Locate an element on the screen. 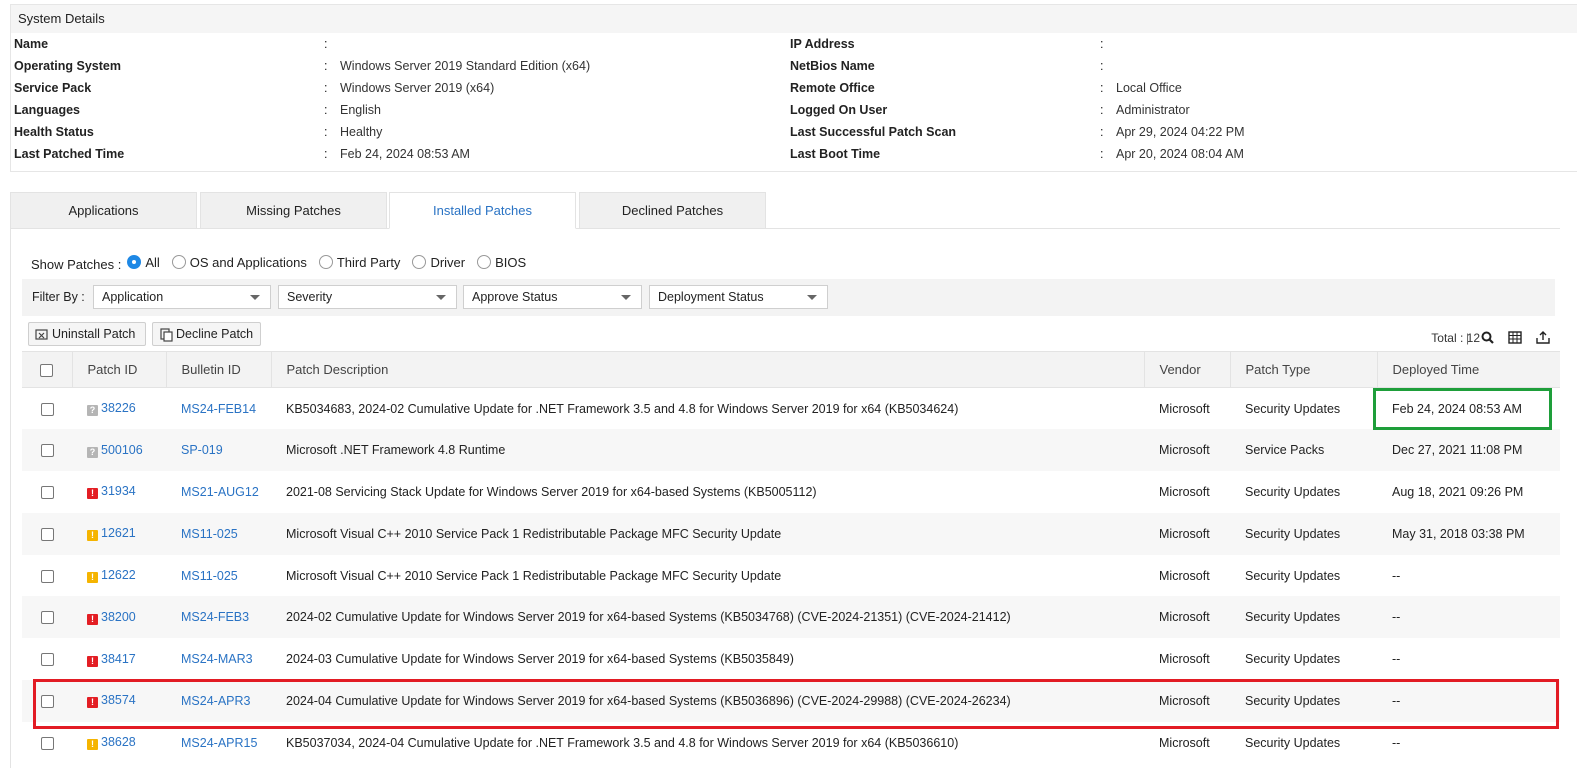 The width and height of the screenshot is (1577, 768). deployment-status-filter-select: Deployment Status is located at coordinates (738, 297).